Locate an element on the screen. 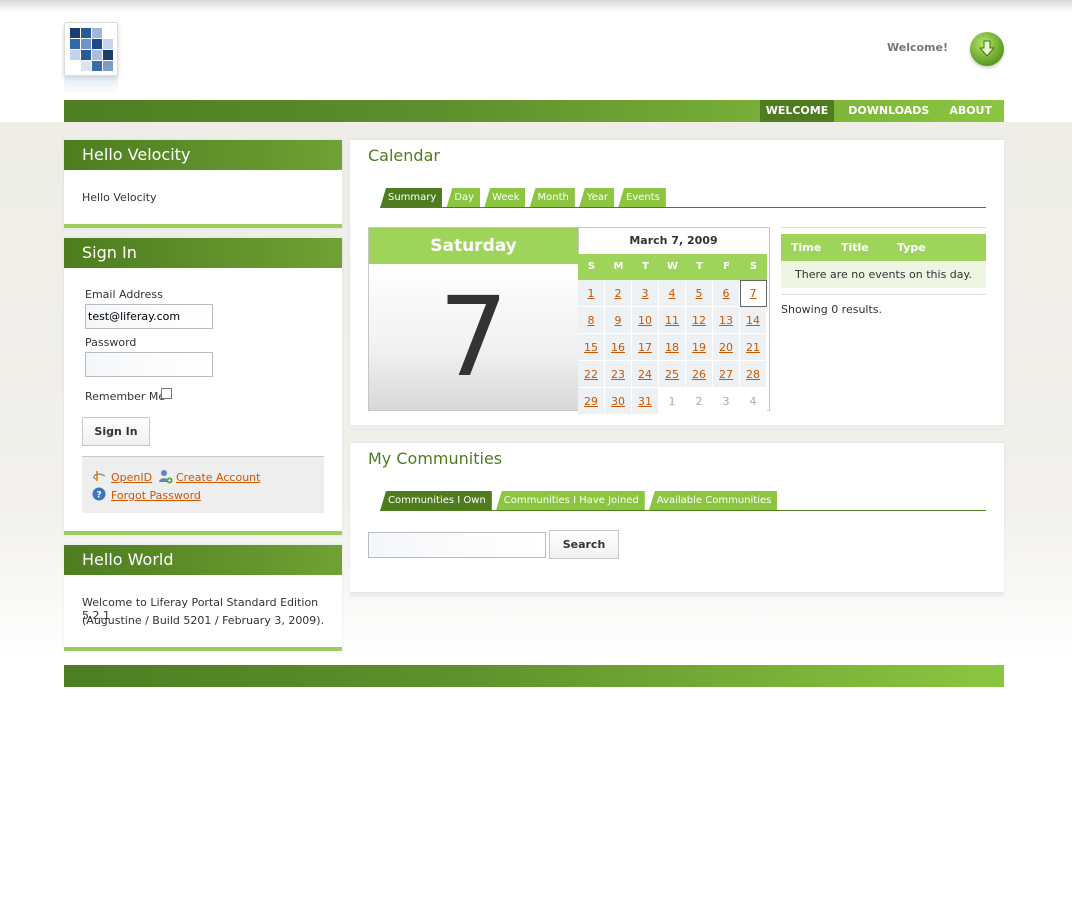 This screenshot has height=910, width=1072. nav-item-welcome: WELCOME is located at coordinates (797, 111).